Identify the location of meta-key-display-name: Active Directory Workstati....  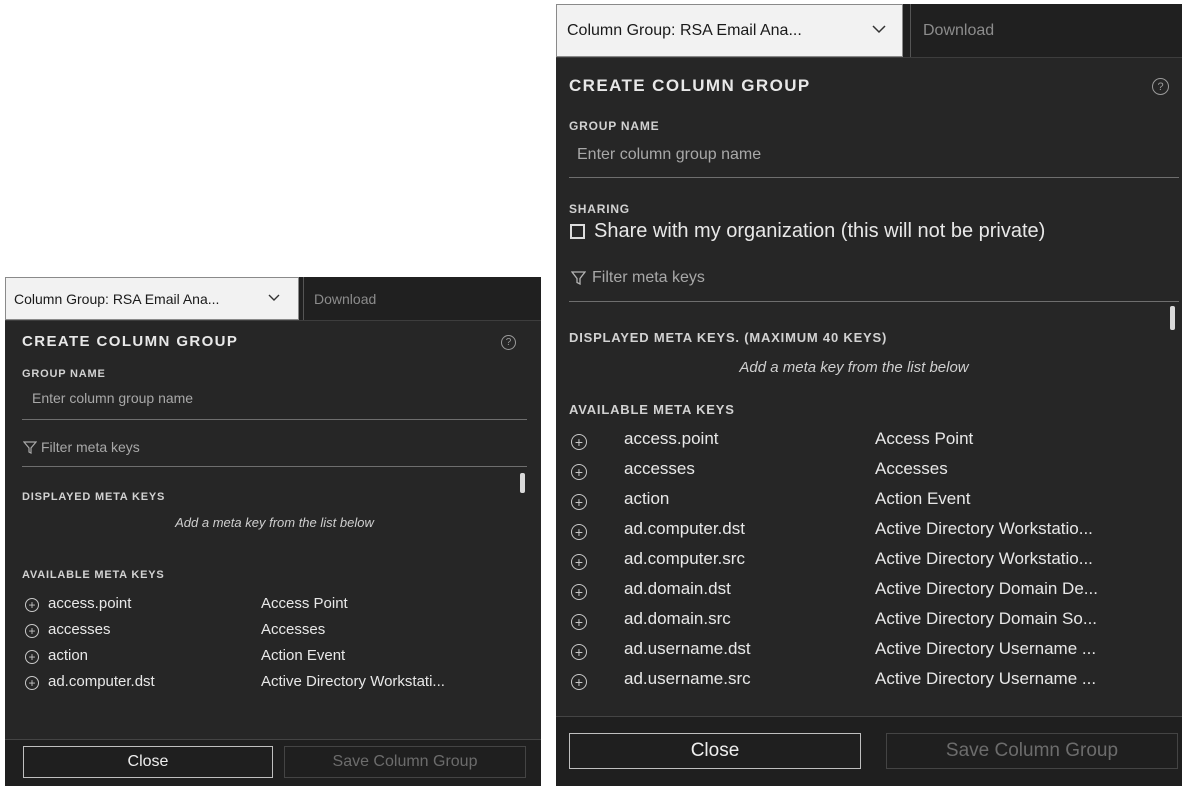
(353, 681).